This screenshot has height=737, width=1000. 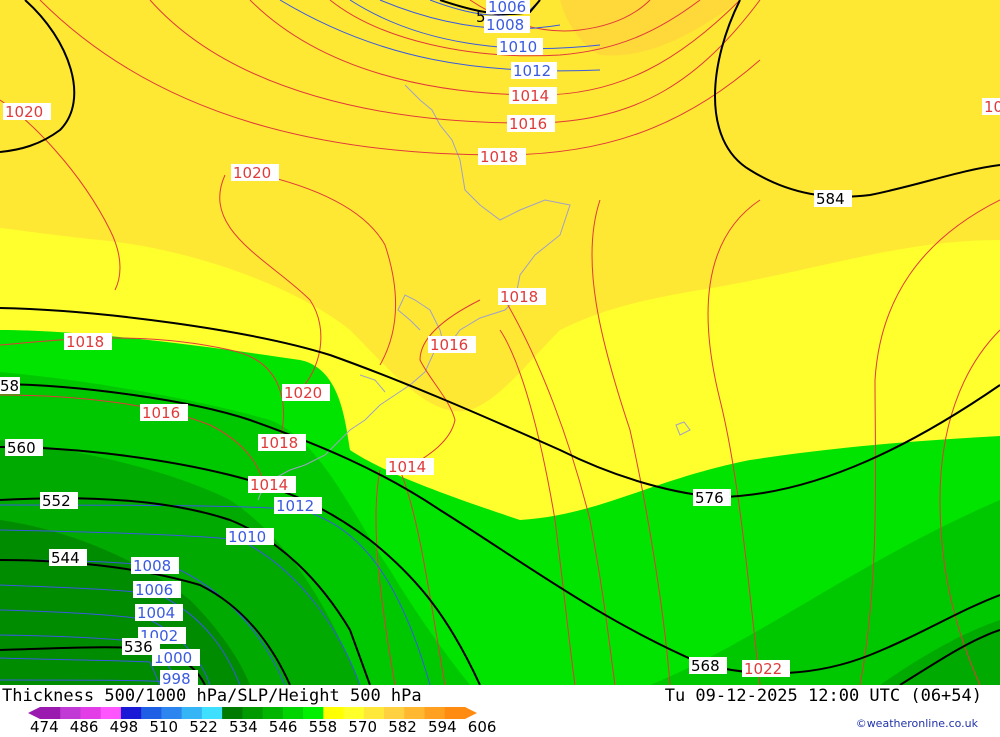 What do you see at coordinates (402, 725) in the screenshot?
I see `legend-tick-label: 582` at bounding box center [402, 725].